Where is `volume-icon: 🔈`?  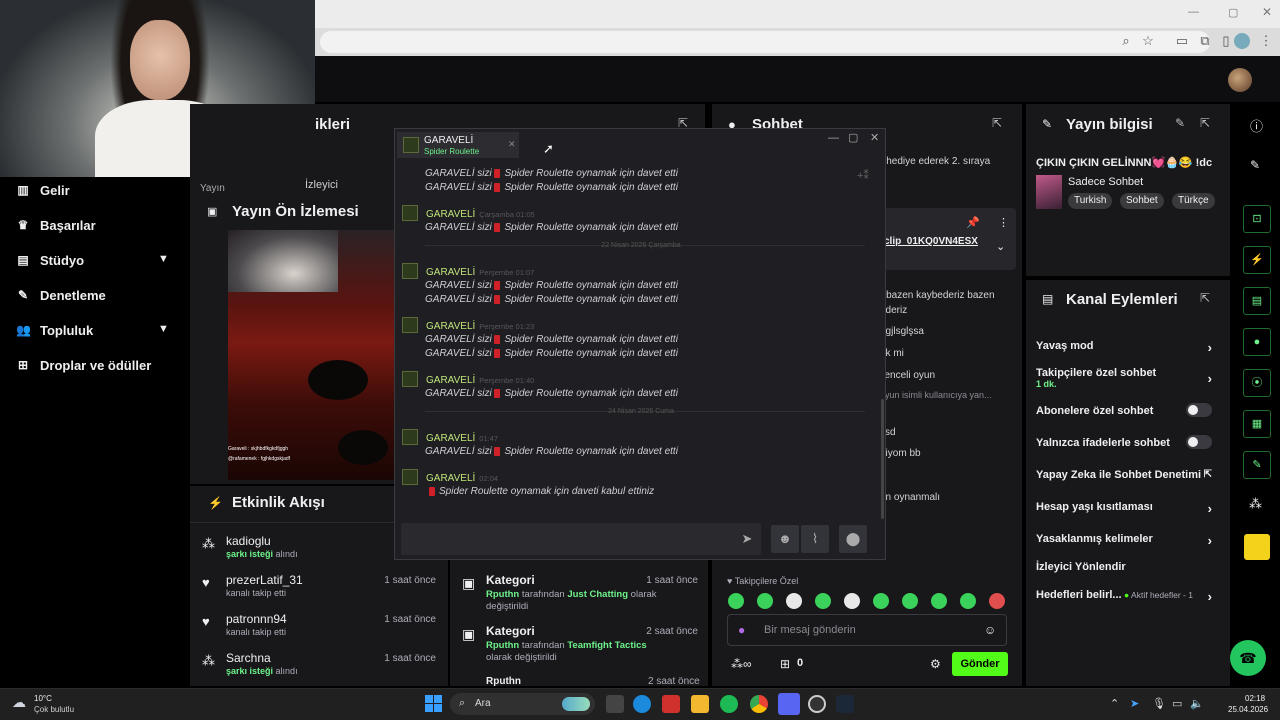
volume-icon: 🔈 is located at coordinates (1197, 703).